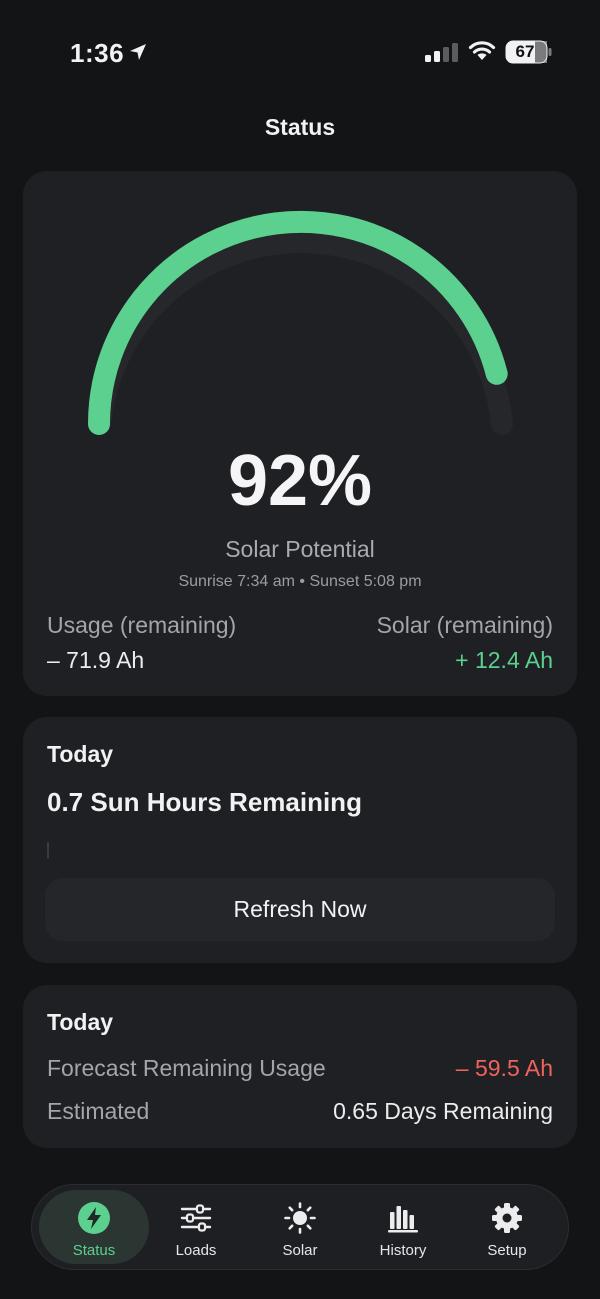 The width and height of the screenshot is (600, 1299). I want to click on forecast-heading: Today, so click(80, 1022).